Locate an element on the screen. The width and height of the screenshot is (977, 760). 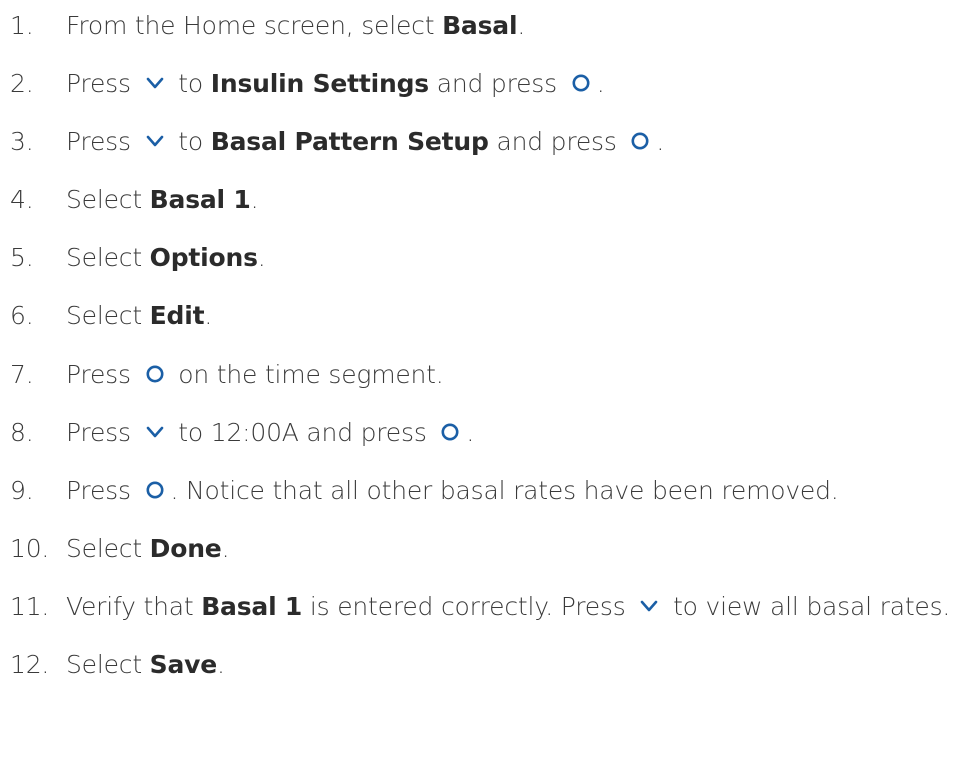
step-number: 11. is located at coordinates (30, 606).